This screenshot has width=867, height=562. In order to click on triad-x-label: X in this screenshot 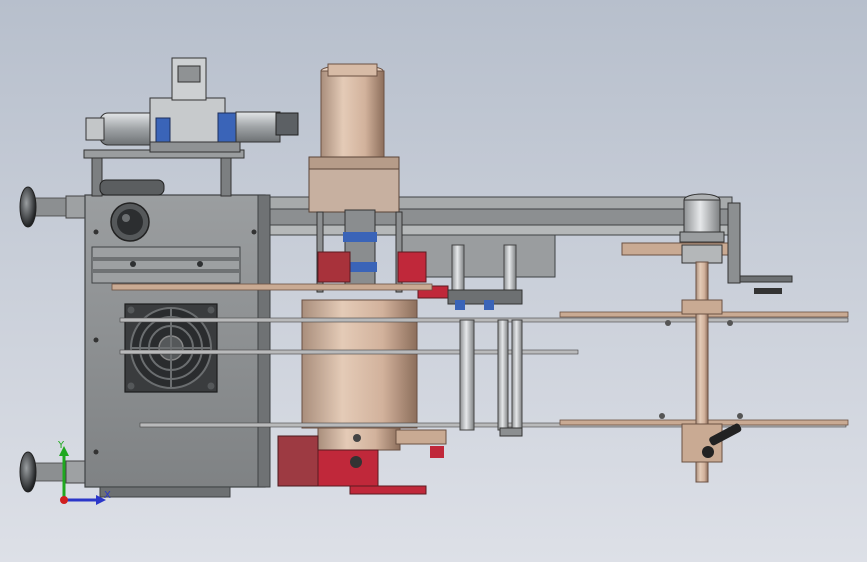, I will do `click(107, 495)`.